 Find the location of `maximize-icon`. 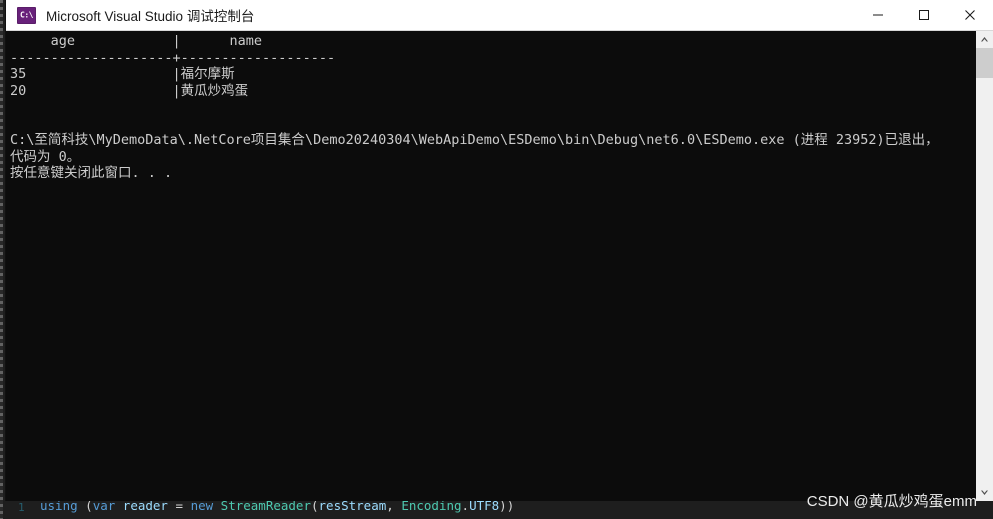

maximize-icon is located at coordinates (924, 15).